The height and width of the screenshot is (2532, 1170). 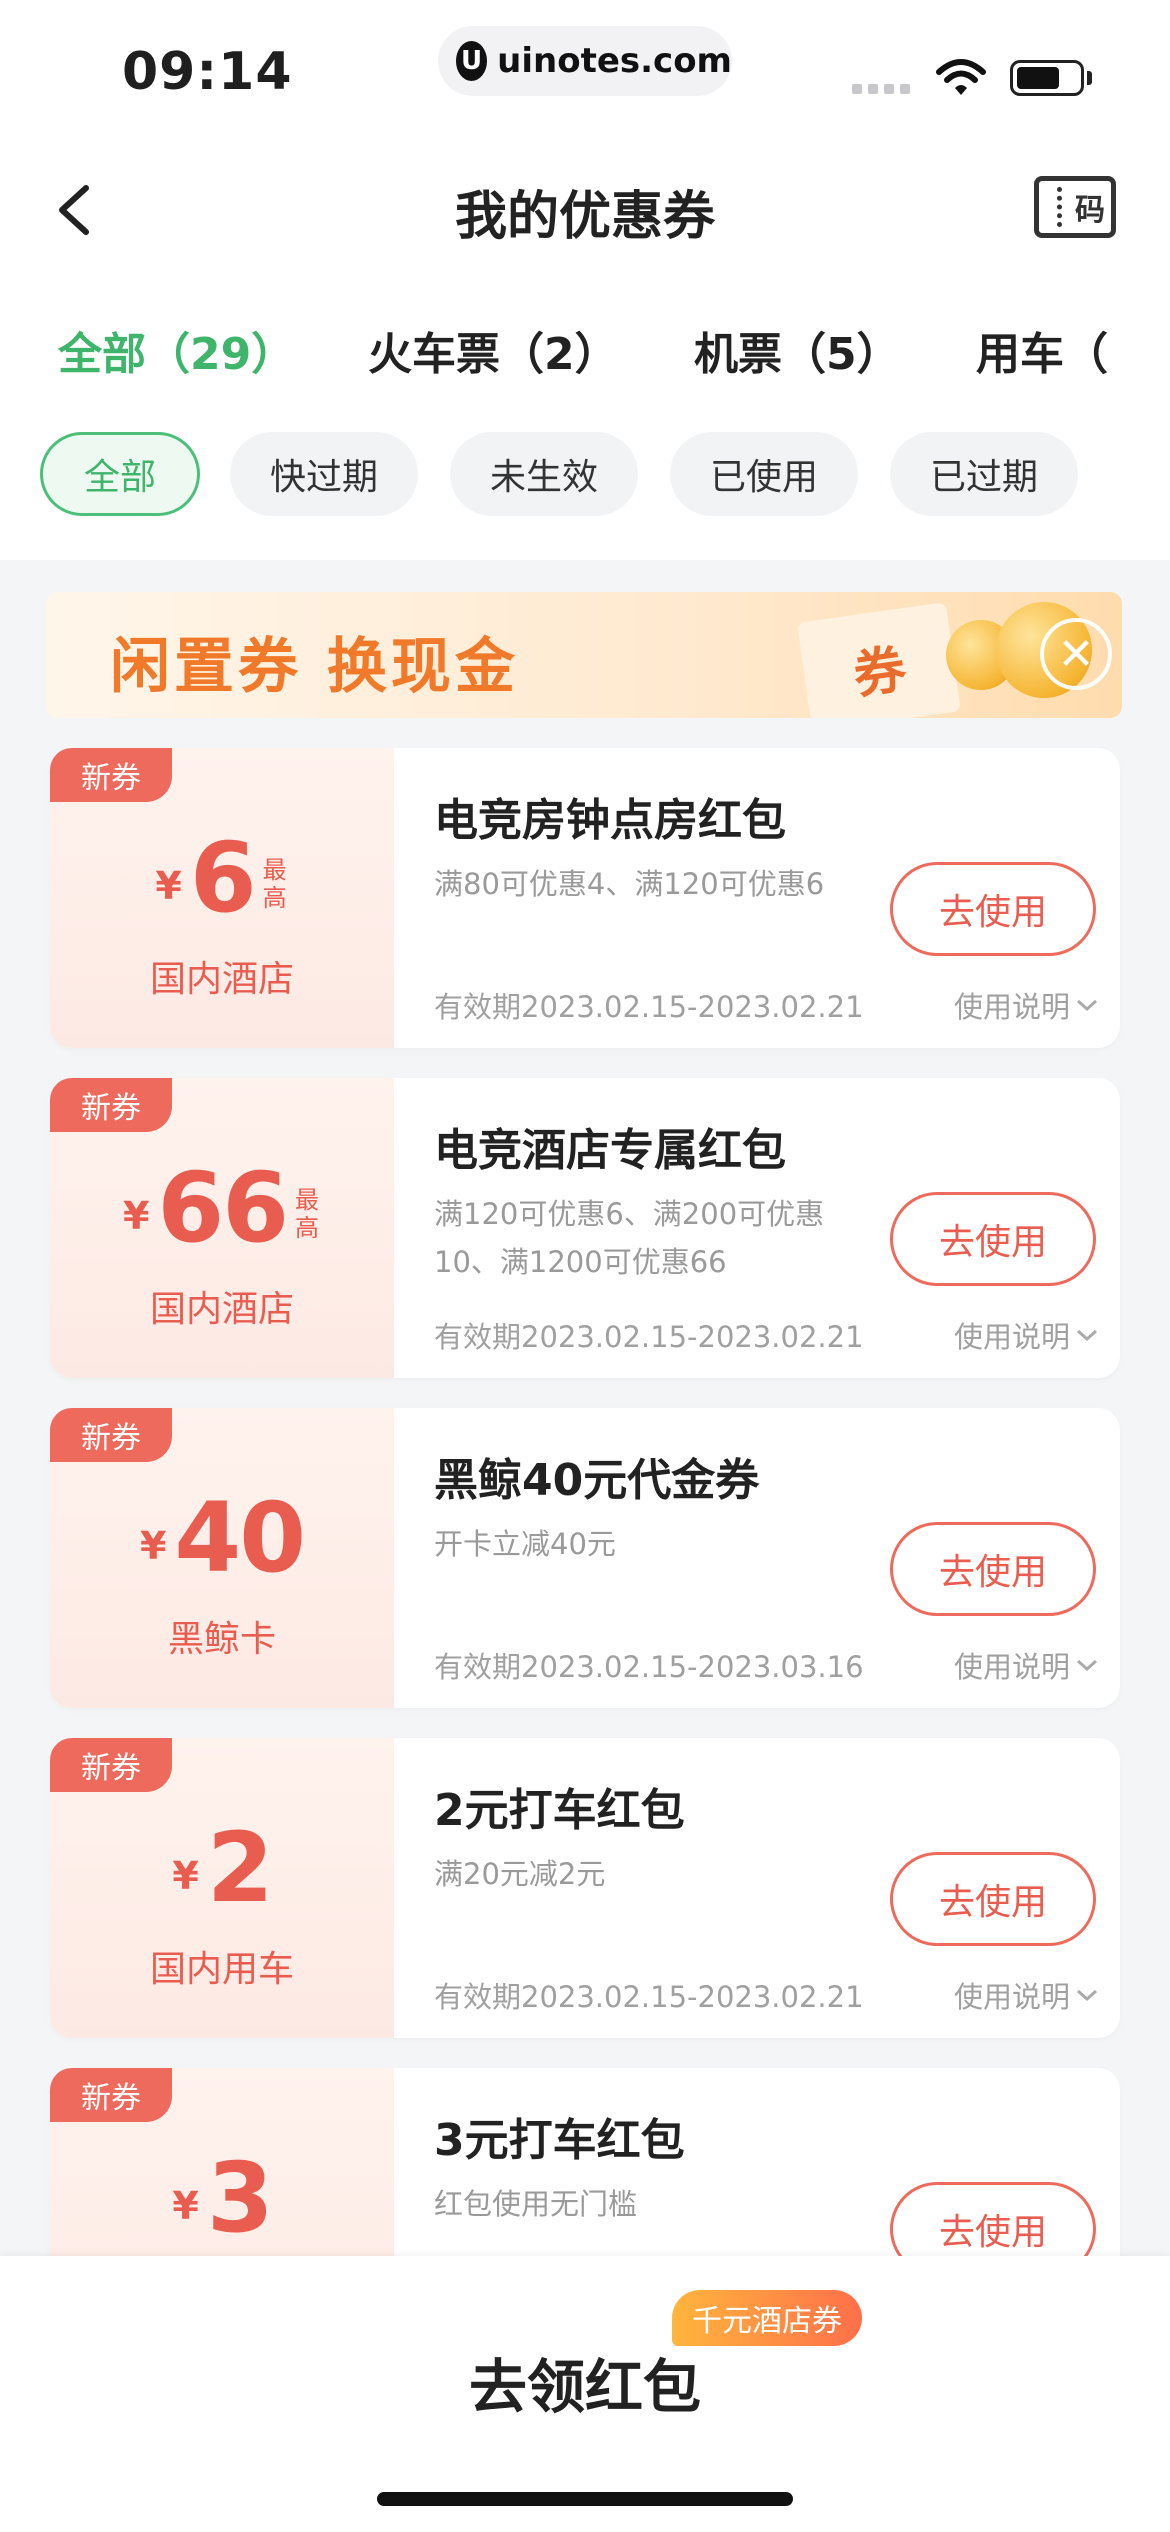 I want to click on url-pill: U uinotes.com, so click(x=585, y=61).